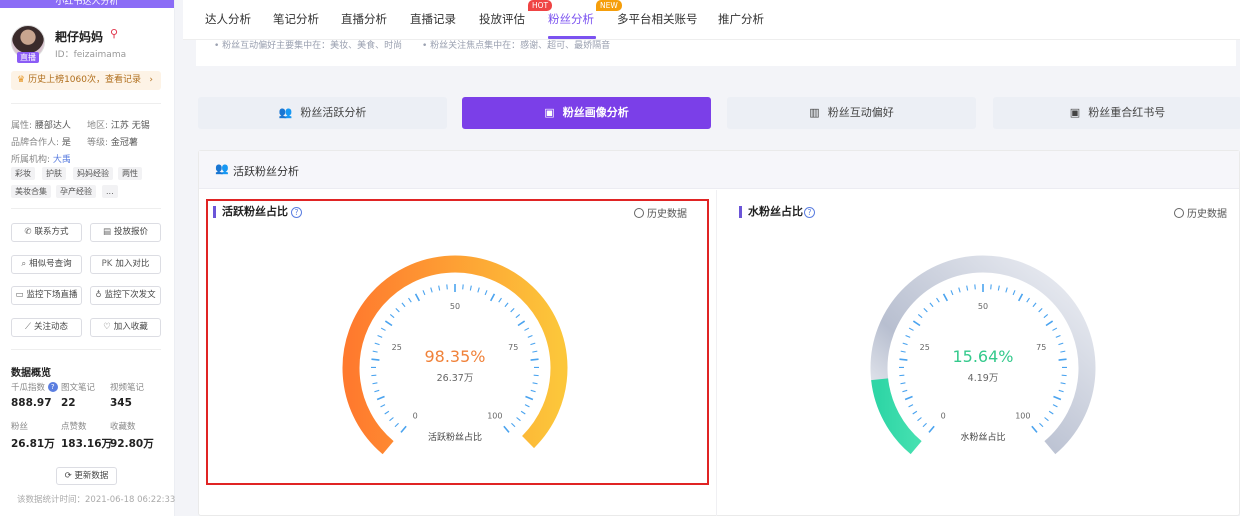 The image size is (1240, 516). What do you see at coordinates (46, 264) in the screenshot?
I see `similar-search-button: ⌕ 相似号查询` at bounding box center [46, 264].